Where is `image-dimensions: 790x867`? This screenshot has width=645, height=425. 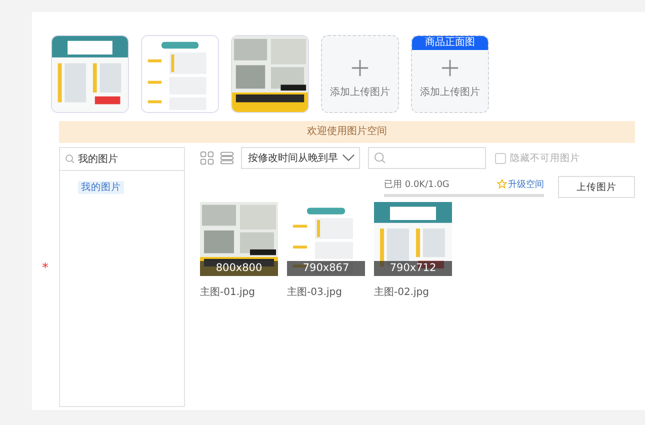
image-dimensions: 790x867 is located at coordinates (326, 268).